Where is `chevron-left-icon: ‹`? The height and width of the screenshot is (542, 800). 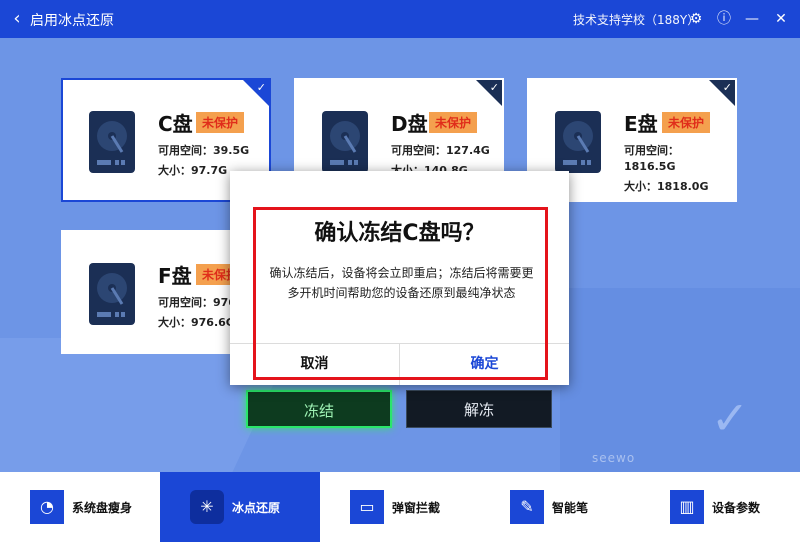 chevron-left-icon: ‹ is located at coordinates (17, 19).